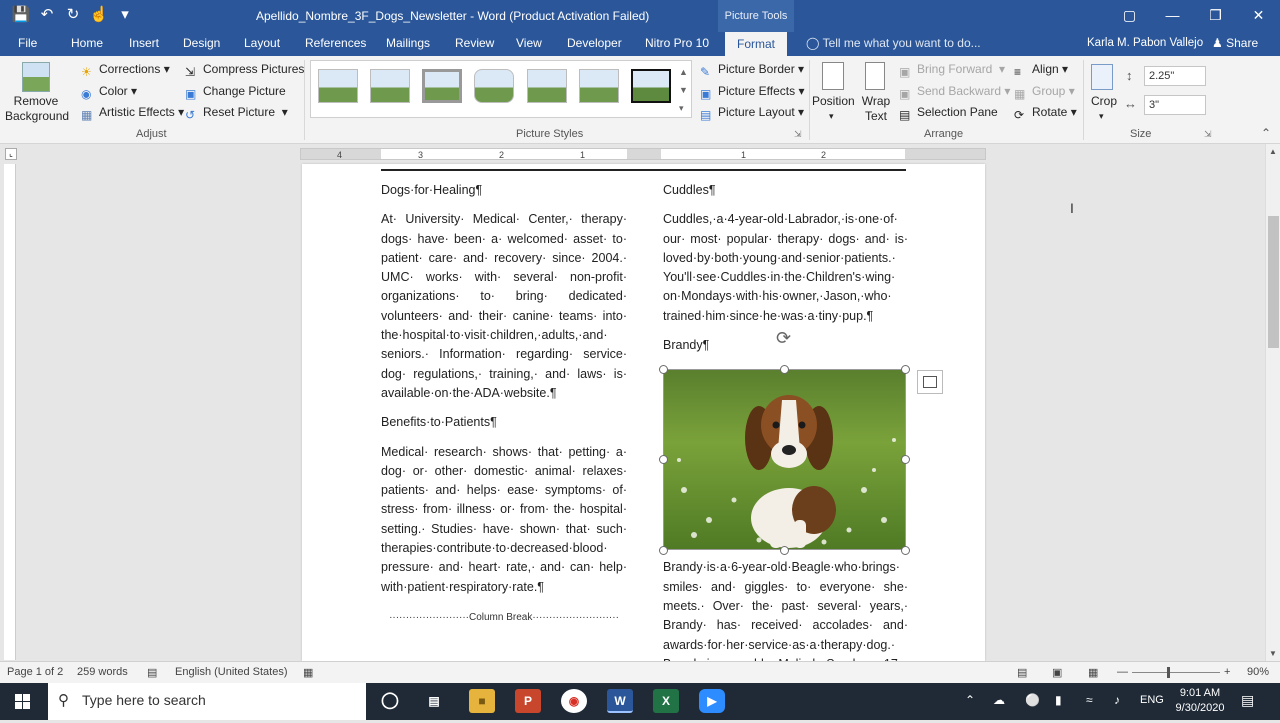 The height and width of the screenshot is (723, 1280). Describe the element at coordinates (144, 43) in the screenshot. I see `tab-insert: Insert` at that location.